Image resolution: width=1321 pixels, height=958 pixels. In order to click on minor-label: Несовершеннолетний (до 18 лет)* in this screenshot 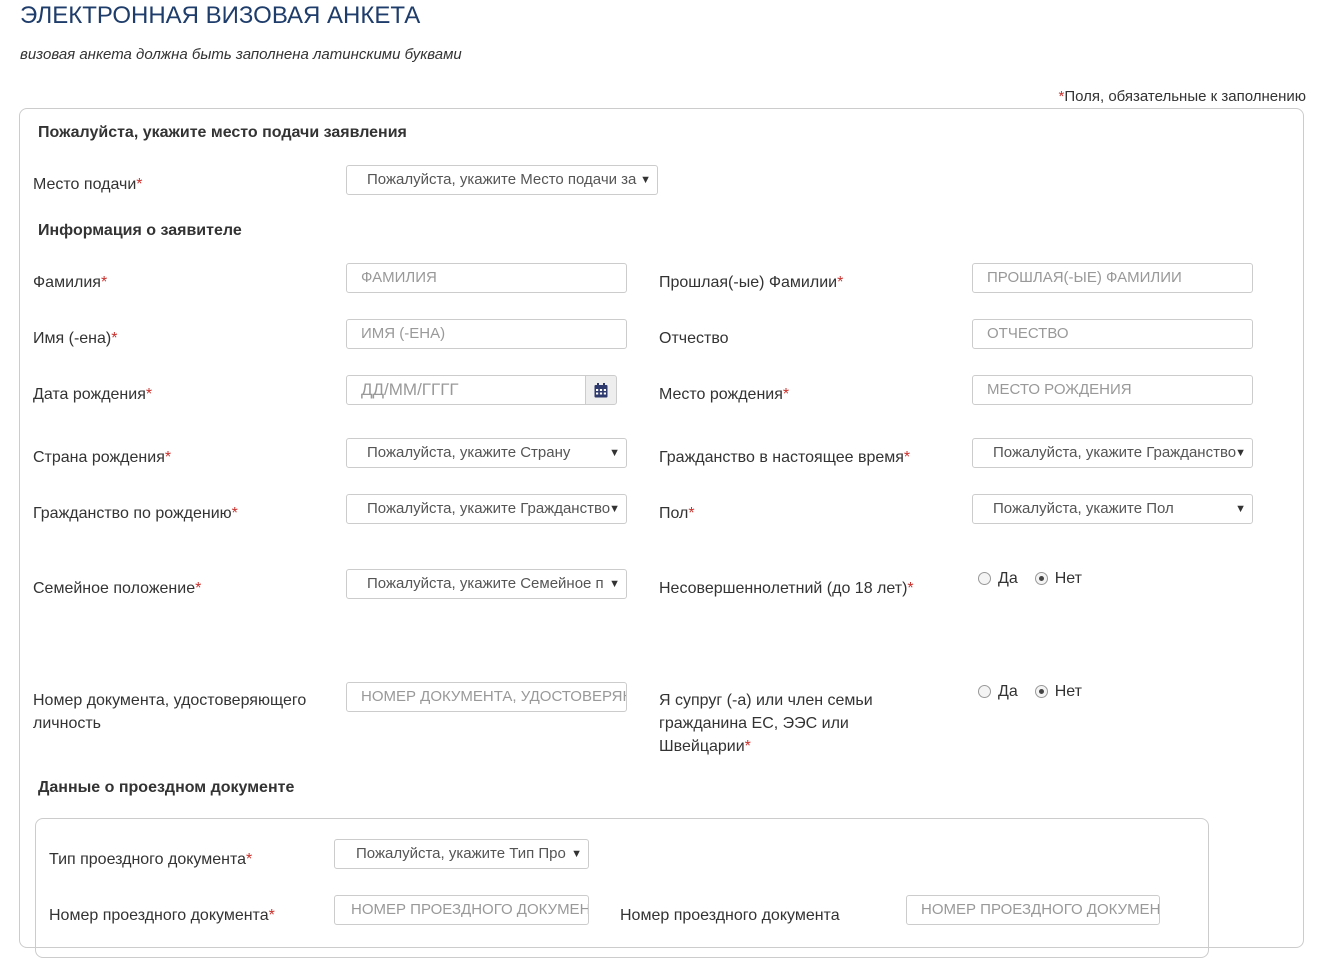, I will do `click(786, 588)`.